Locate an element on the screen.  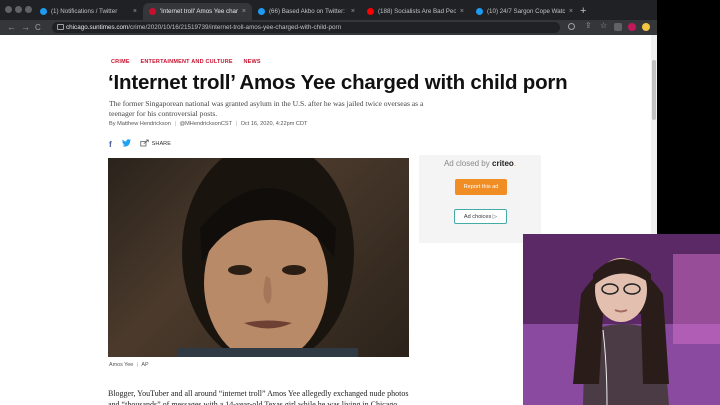
extension-icon is located at coordinates (618, 27).